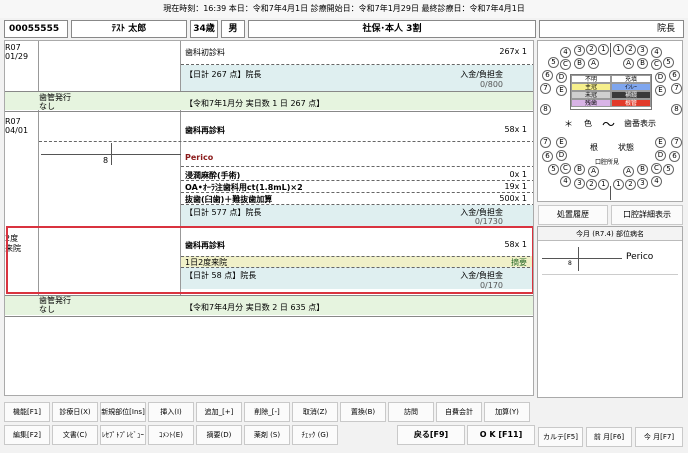 The width and height of the screenshot is (688, 453). I want to click on tooth-lower-left-A: A, so click(593, 171).